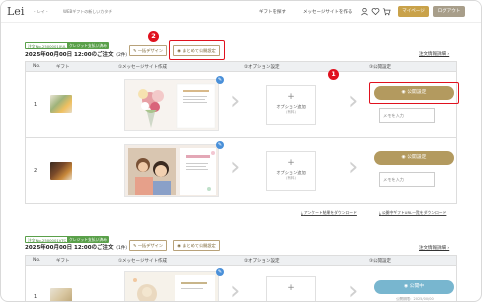 The width and height of the screenshot is (482, 302). I want to click on order-date: 2025年00月00日 12:00のご注文（2件）, so click(77, 54).